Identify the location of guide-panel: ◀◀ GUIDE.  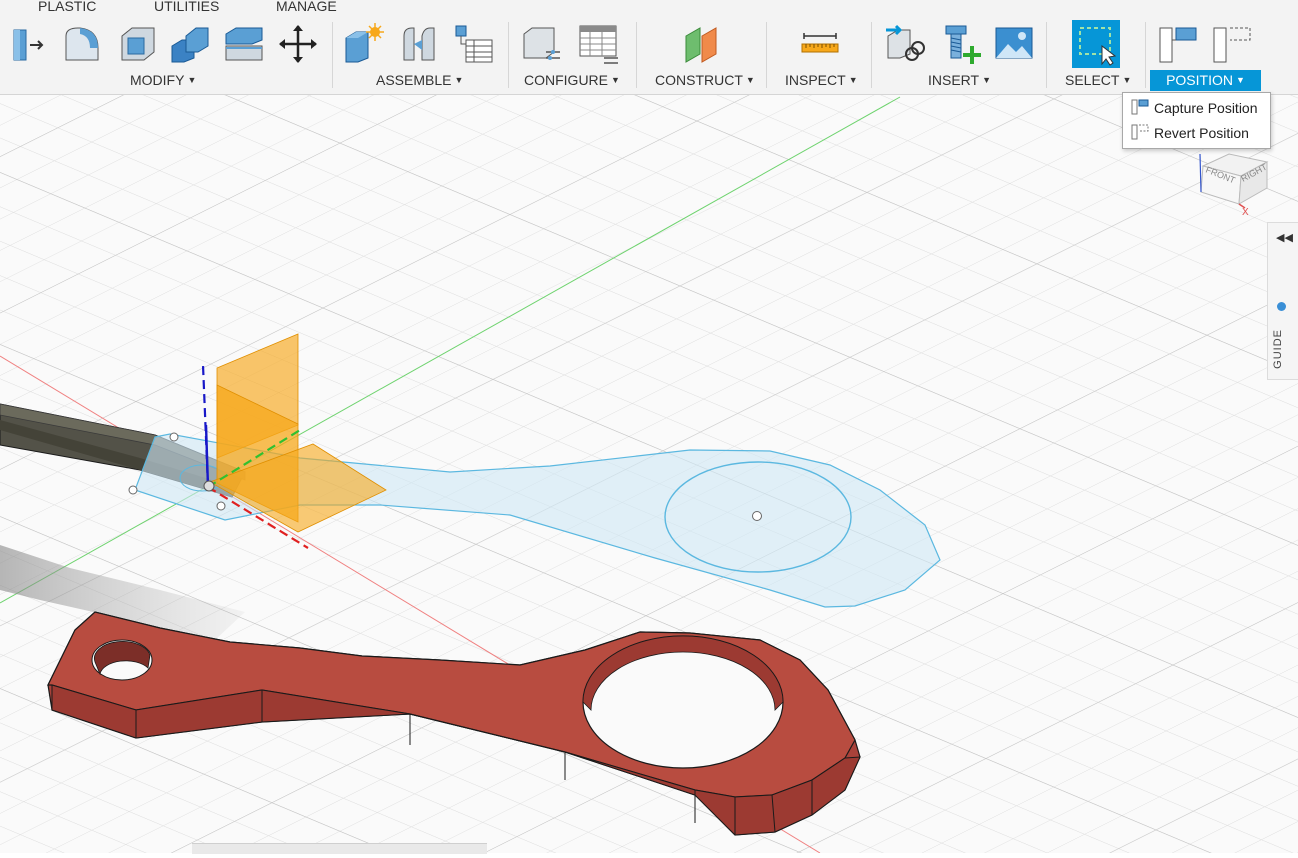
(1282, 301).